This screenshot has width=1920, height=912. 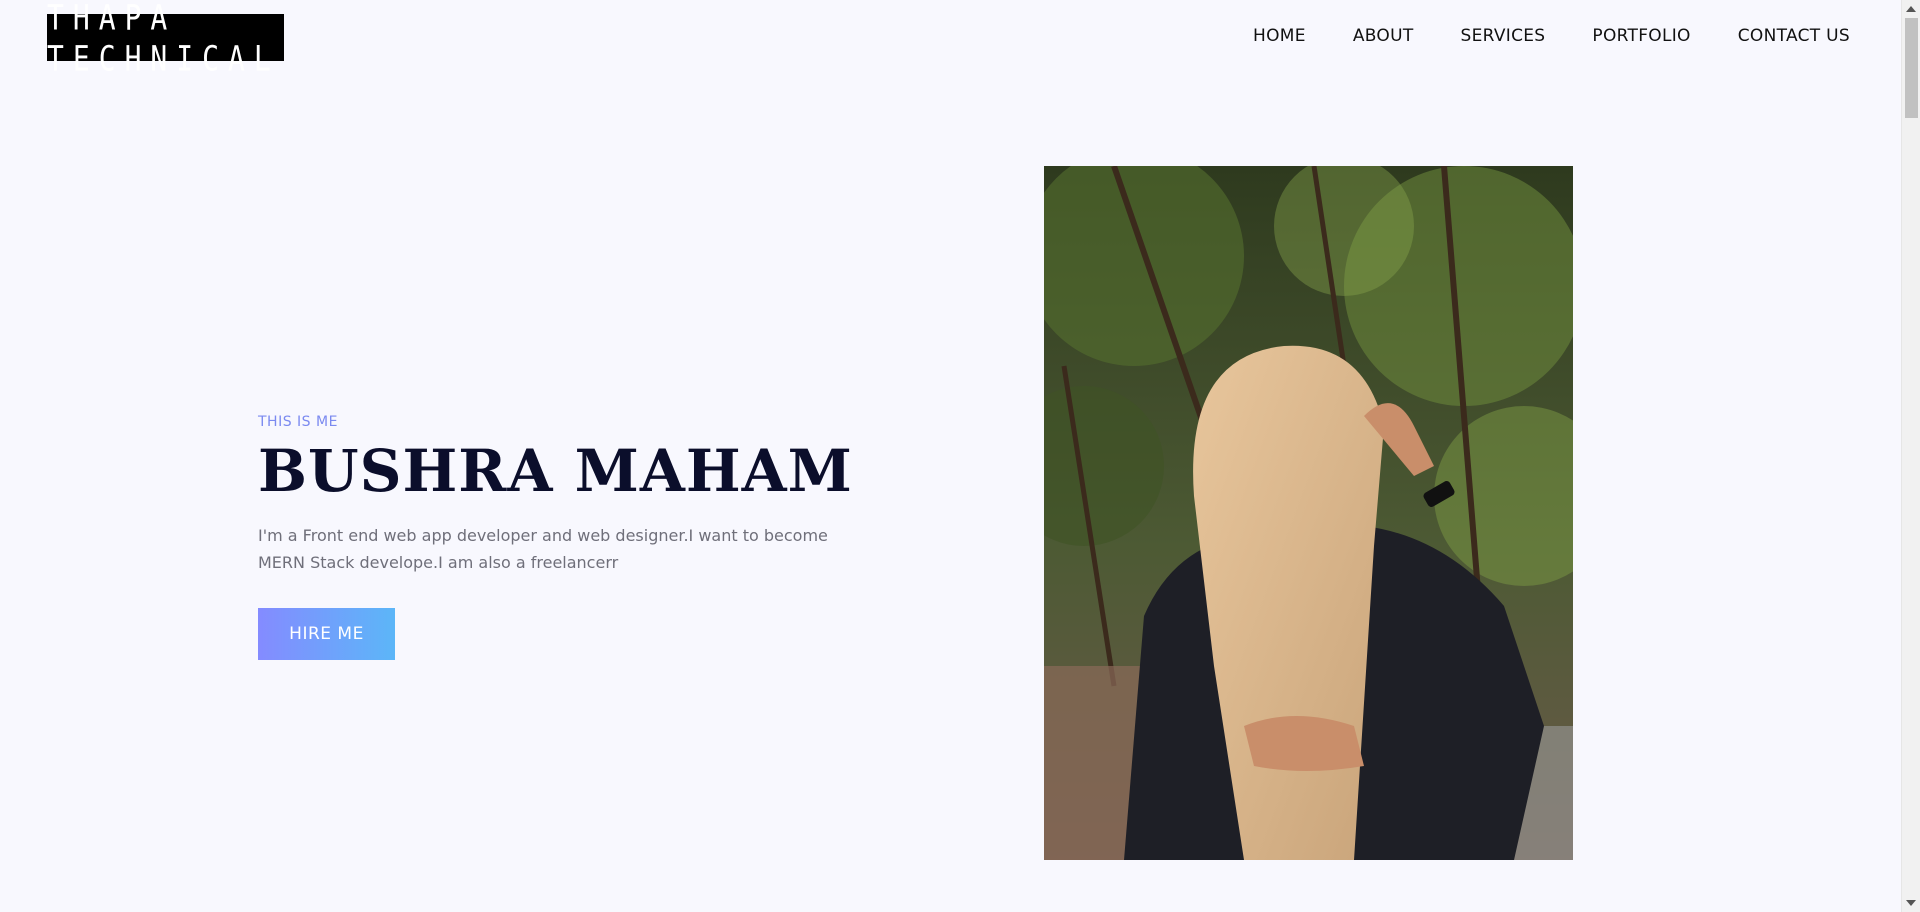 I want to click on scroll-thumb, so click(x=1911, y=68).